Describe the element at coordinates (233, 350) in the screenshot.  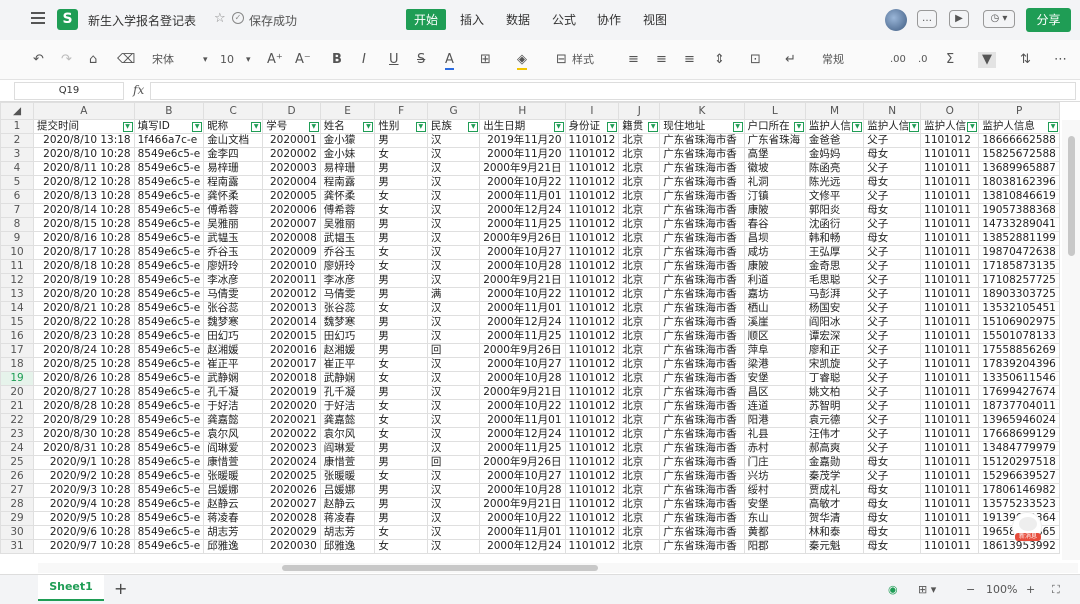
I see `table-cell: 赵湘媛` at that location.